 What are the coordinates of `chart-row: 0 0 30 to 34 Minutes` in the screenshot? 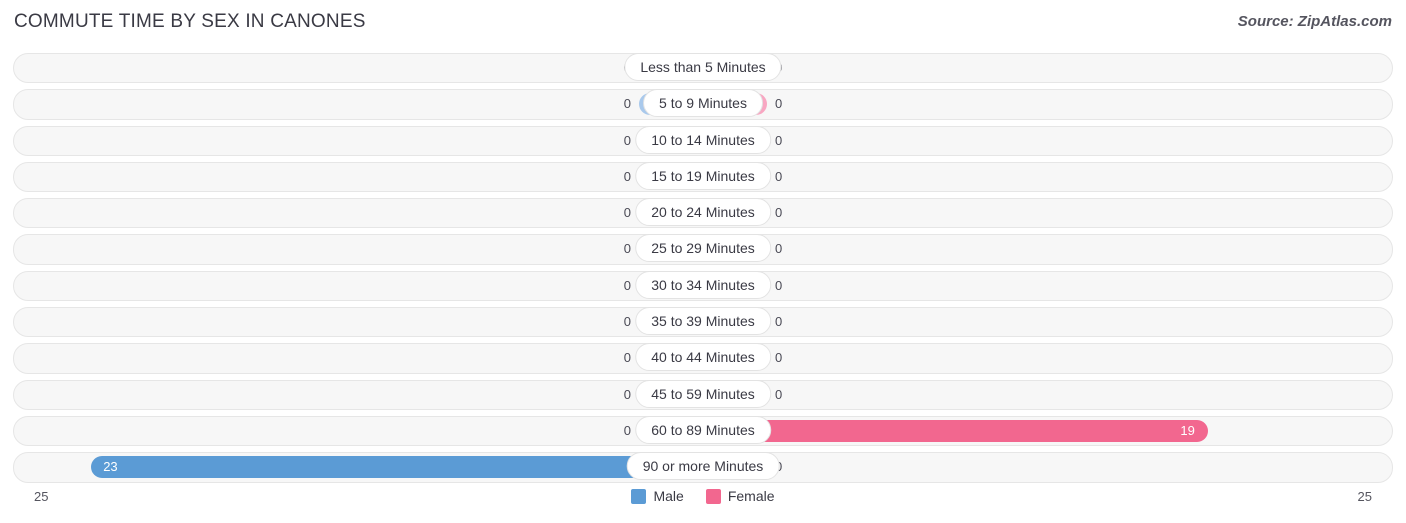 It's located at (703, 286).